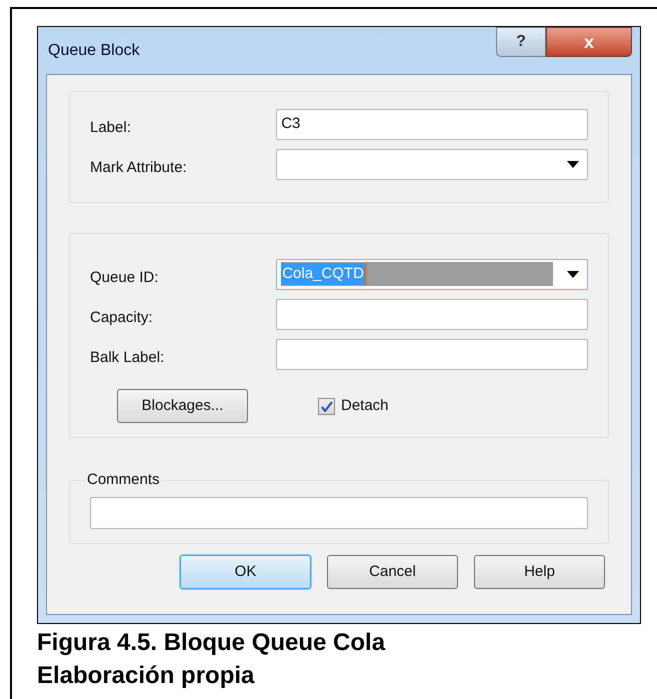 This screenshot has height=699, width=657. I want to click on figure-caption: Figura 4.5. Bloque Queue Cola, so click(211, 643).